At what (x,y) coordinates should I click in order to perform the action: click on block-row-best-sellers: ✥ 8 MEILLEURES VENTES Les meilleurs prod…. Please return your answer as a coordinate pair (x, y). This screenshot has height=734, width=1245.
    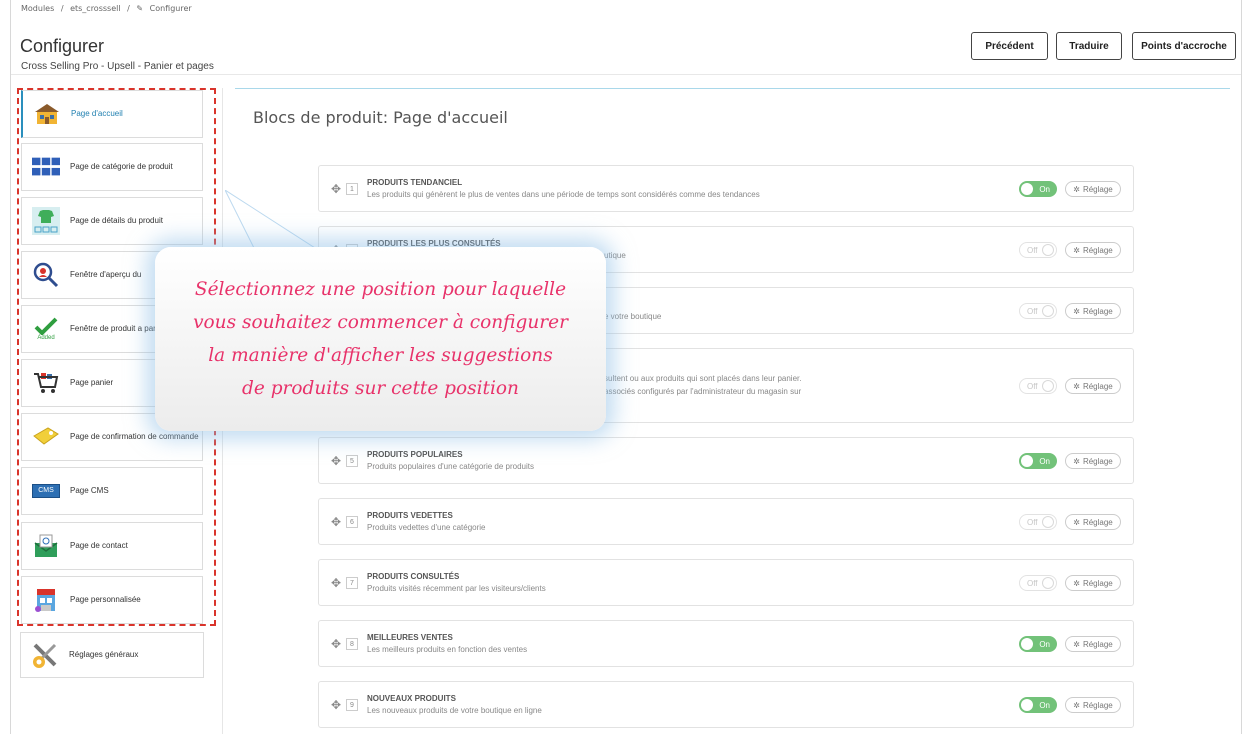
    Looking at the image, I should click on (726, 643).